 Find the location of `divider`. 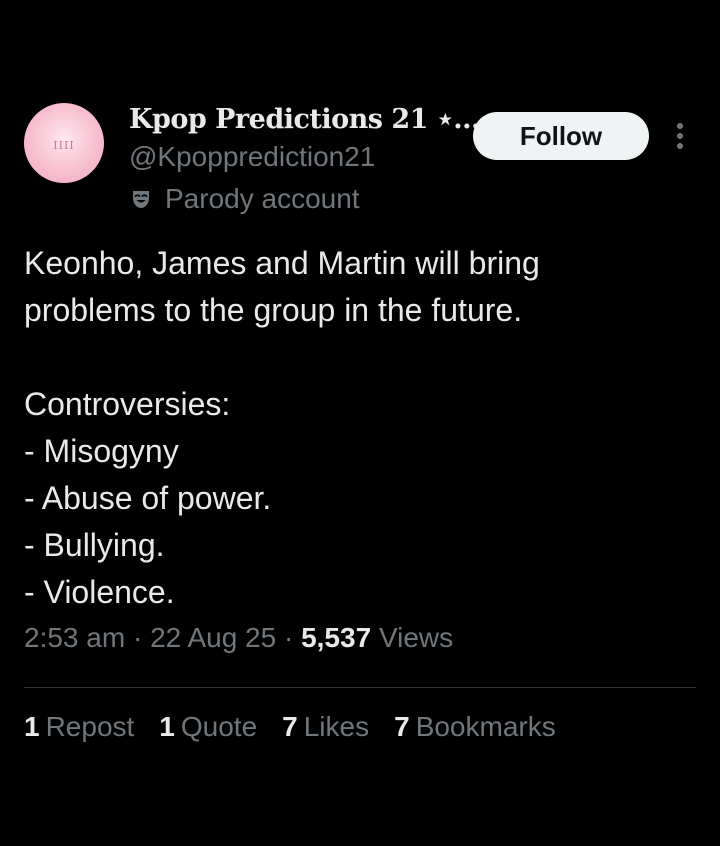

divider is located at coordinates (360, 687).